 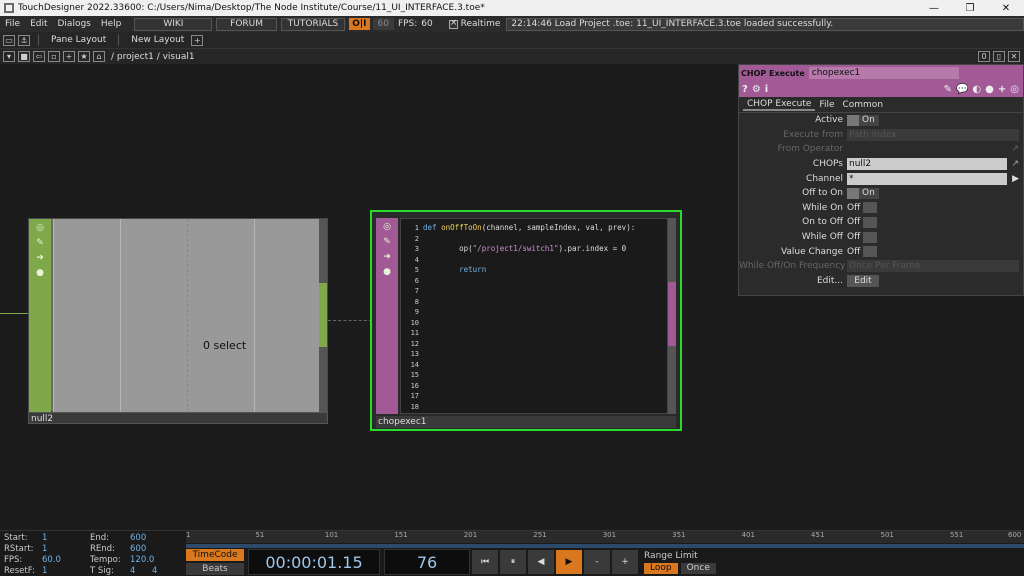 I want to click on rewind-button: ⏮, so click(x=485, y=562).